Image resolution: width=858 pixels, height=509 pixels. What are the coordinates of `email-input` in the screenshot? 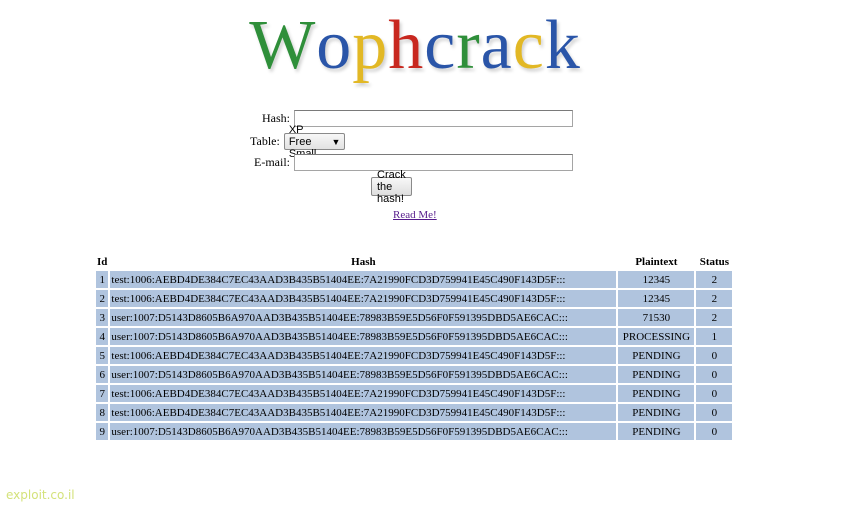 It's located at (433, 162).